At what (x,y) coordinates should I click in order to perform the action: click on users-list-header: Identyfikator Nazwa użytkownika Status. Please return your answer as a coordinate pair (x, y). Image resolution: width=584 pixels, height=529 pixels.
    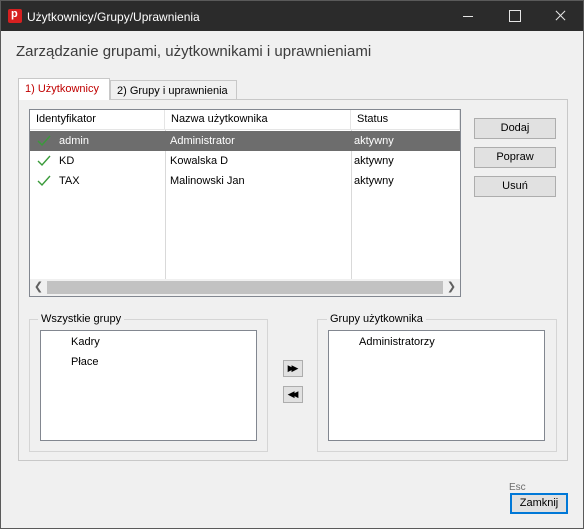
    Looking at the image, I should click on (245, 120).